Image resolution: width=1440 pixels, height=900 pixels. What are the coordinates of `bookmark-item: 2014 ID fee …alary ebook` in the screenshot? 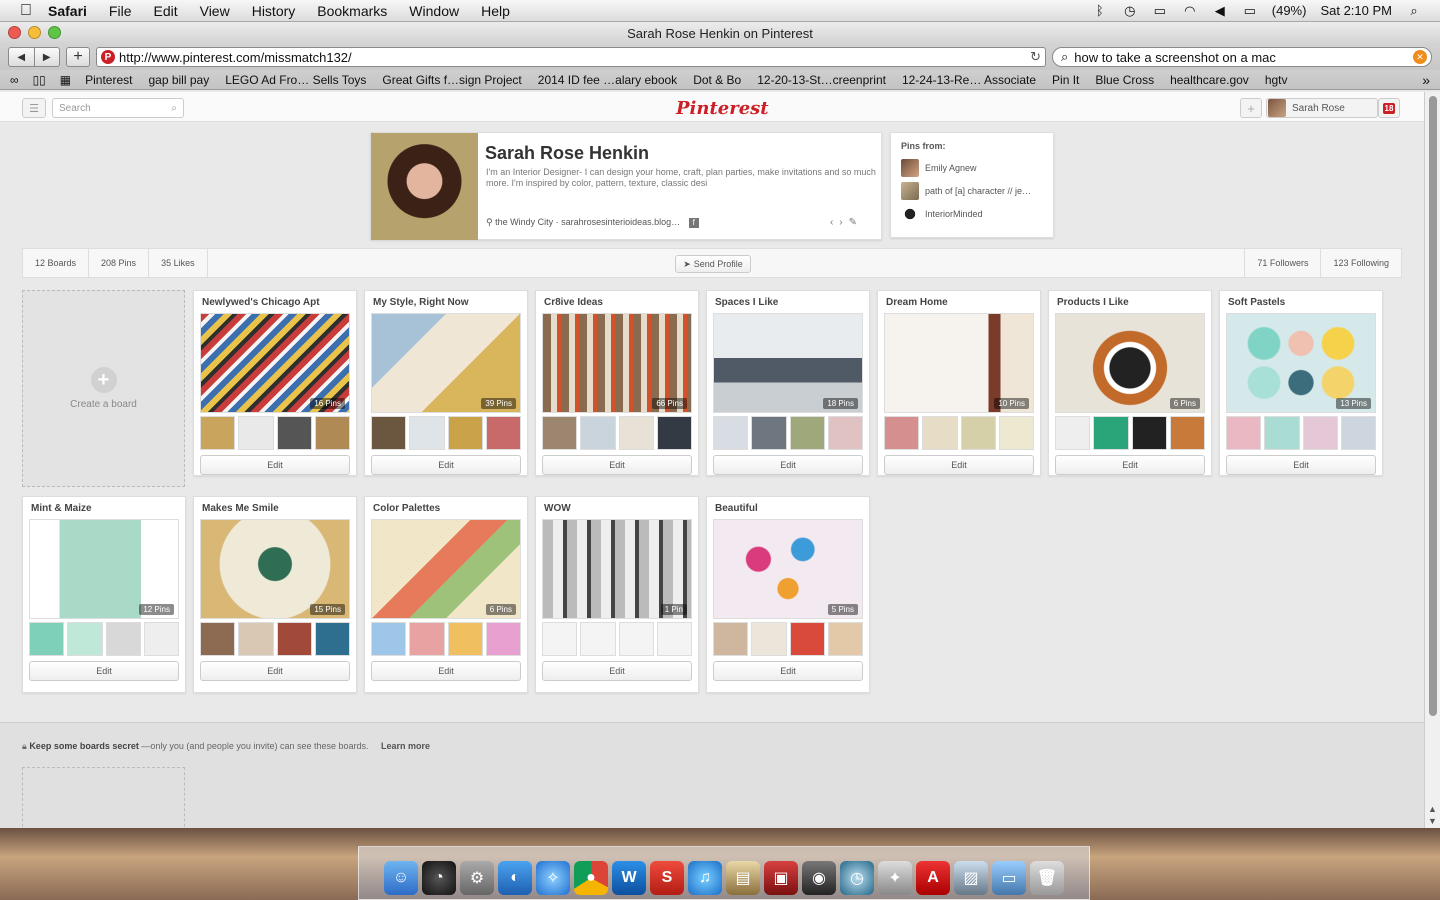 It's located at (607, 80).